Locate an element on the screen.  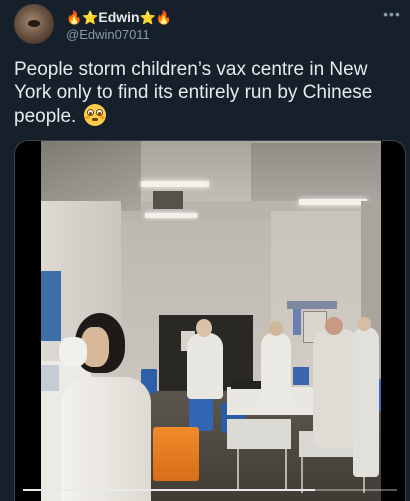
author-display-name: 🔥⭐Edwin⭐🔥 is located at coordinates (119, 17).